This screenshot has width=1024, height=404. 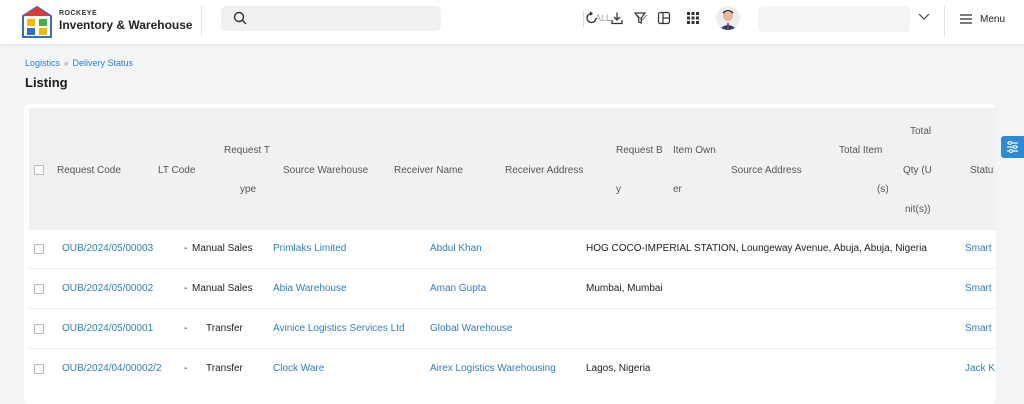 What do you see at coordinates (640, 18) in the screenshot?
I see `filter-icon` at bounding box center [640, 18].